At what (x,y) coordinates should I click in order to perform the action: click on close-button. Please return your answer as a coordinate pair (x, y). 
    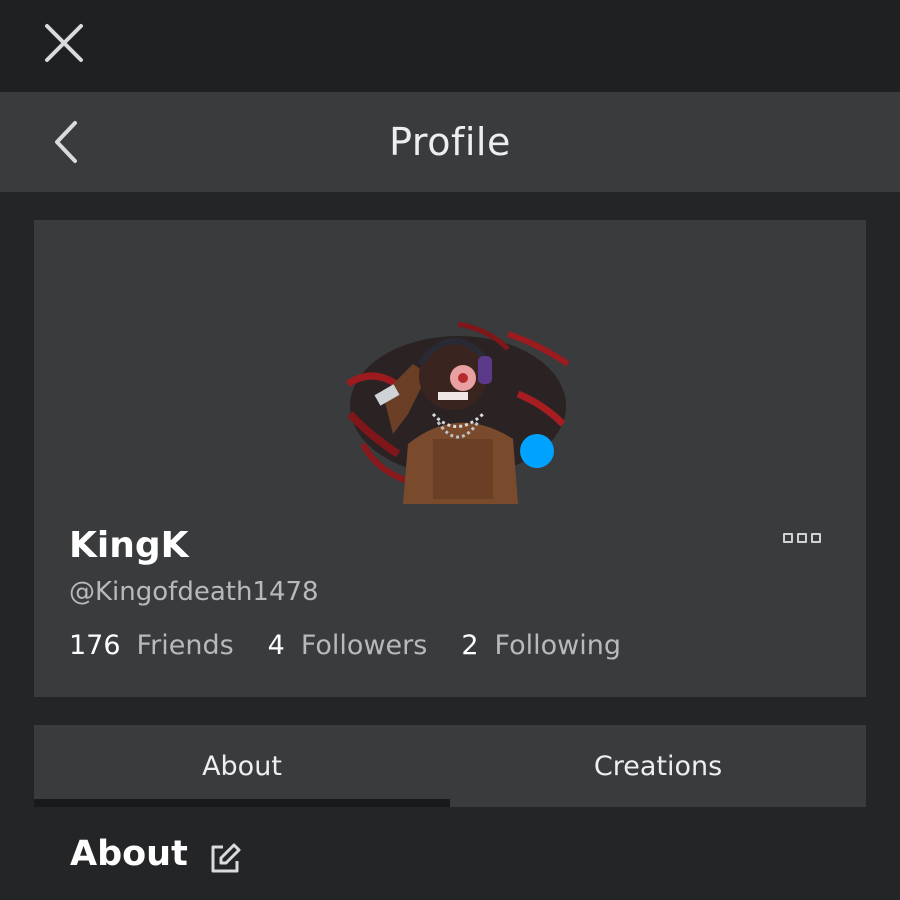
    Looking at the image, I should click on (64, 43).